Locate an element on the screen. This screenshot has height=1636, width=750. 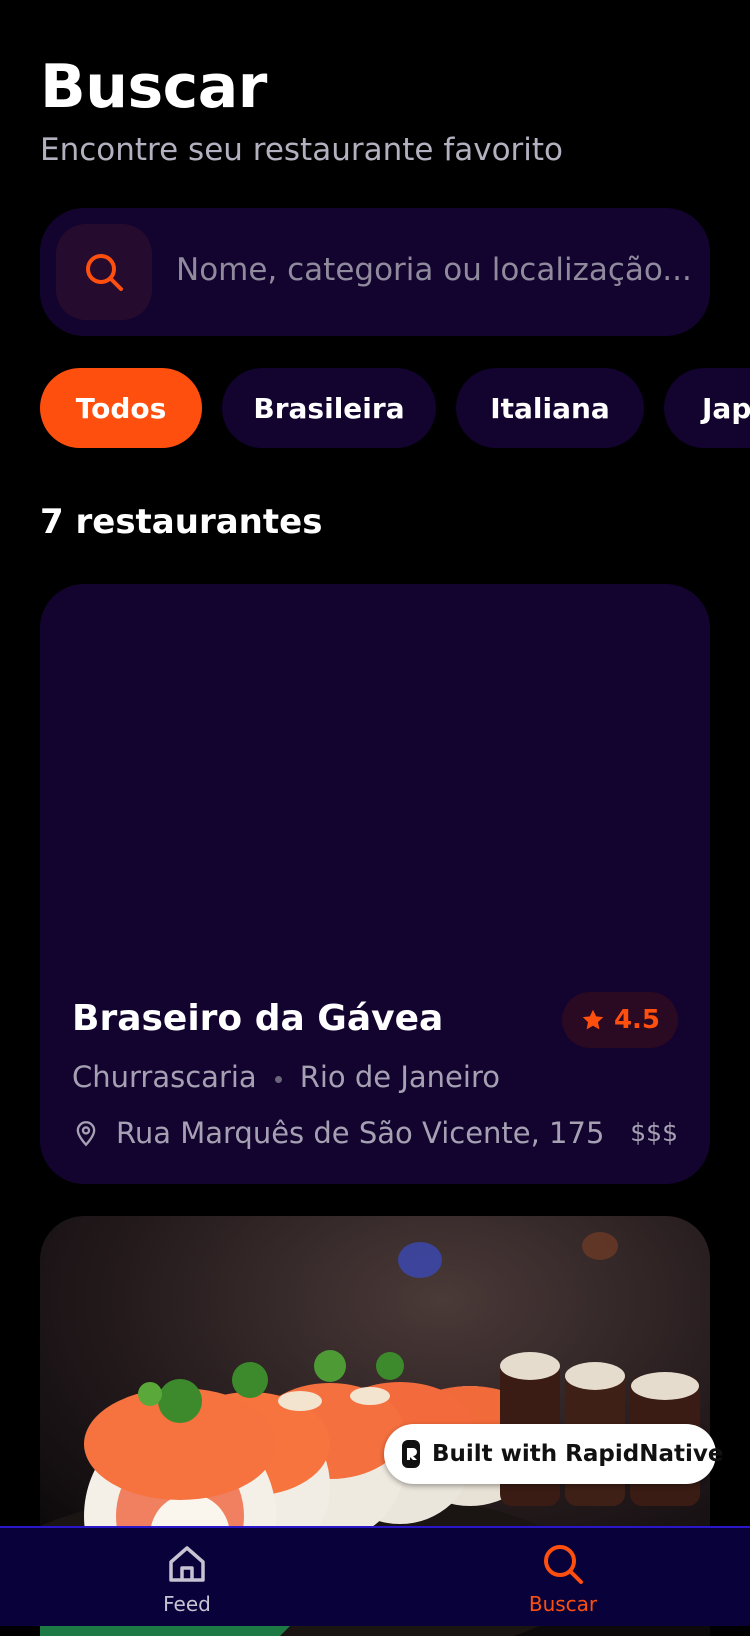
restaurant-name: Braseiro da Gávea is located at coordinates (258, 1018).